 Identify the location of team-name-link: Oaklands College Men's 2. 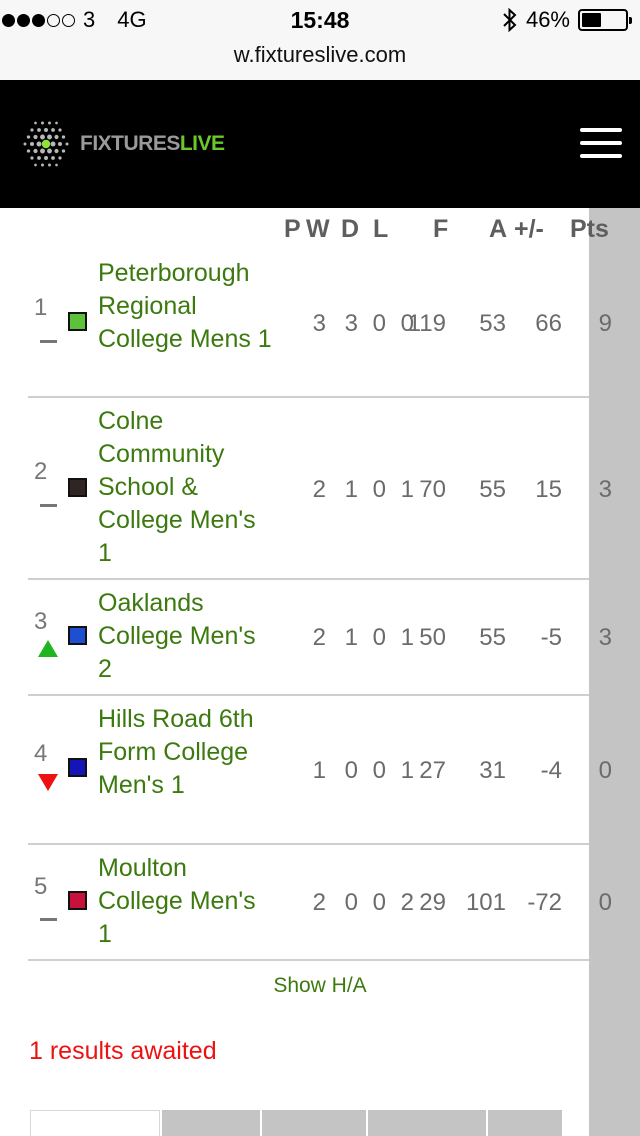
(187, 636).